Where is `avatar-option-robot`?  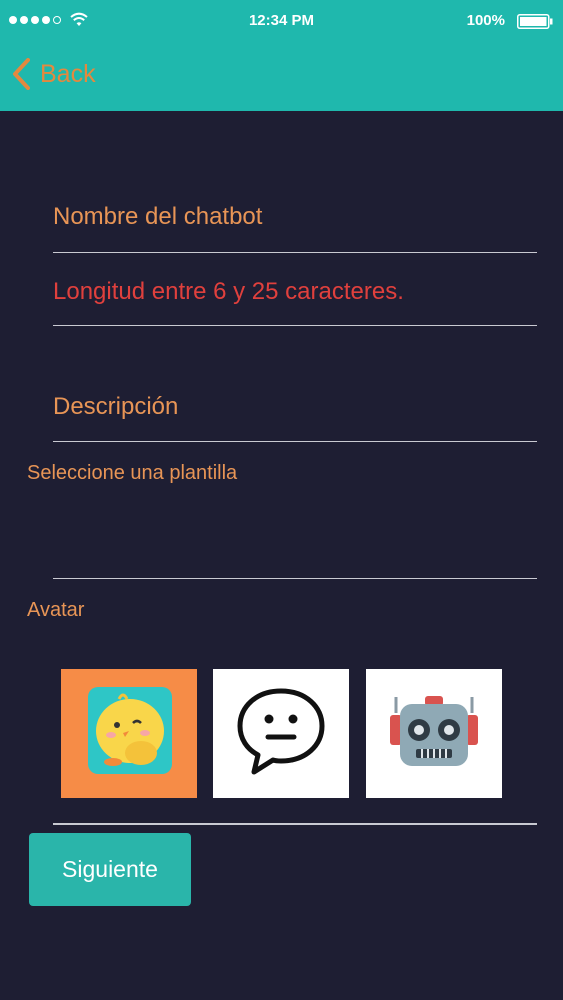 avatar-option-robot is located at coordinates (434, 733).